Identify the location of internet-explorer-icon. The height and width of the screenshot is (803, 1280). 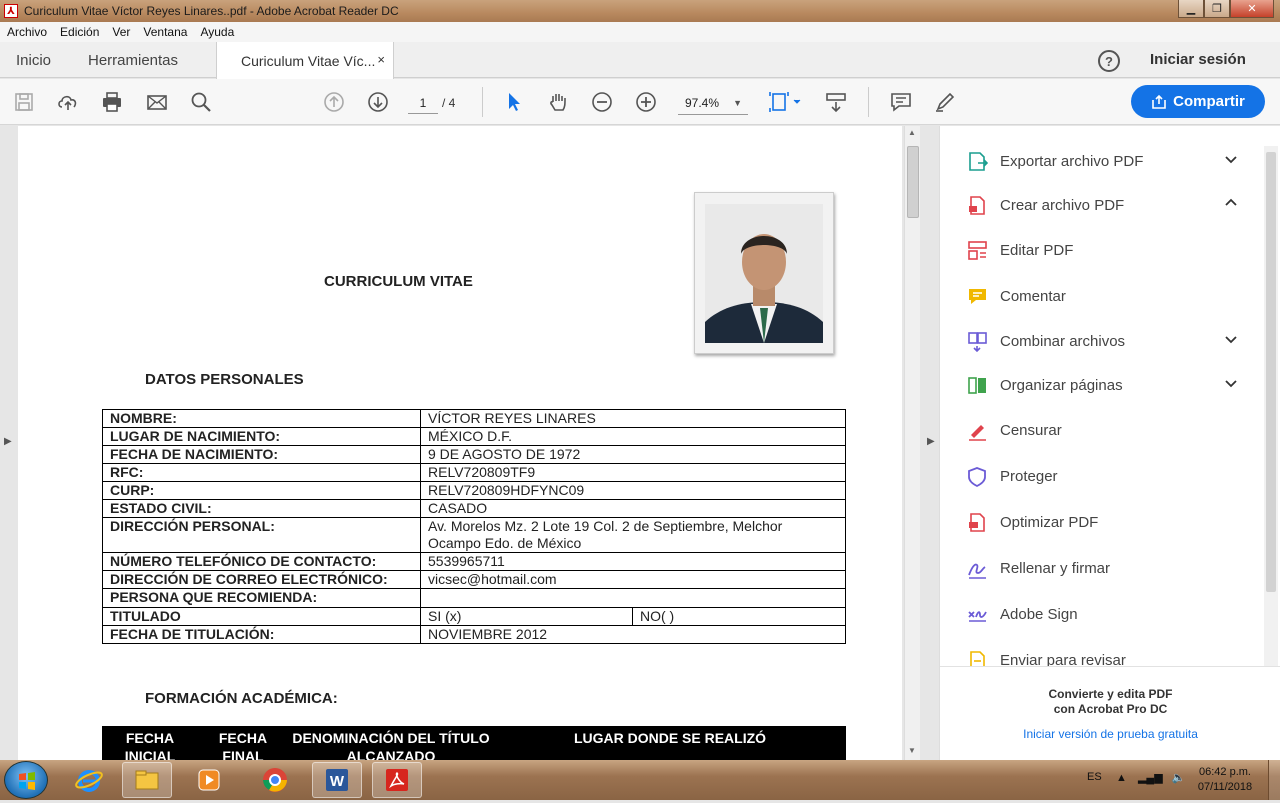
(89, 780).